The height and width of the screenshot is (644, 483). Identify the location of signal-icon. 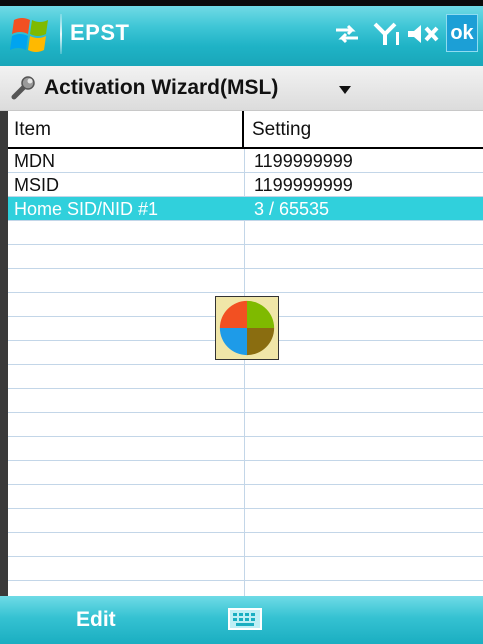
(387, 34).